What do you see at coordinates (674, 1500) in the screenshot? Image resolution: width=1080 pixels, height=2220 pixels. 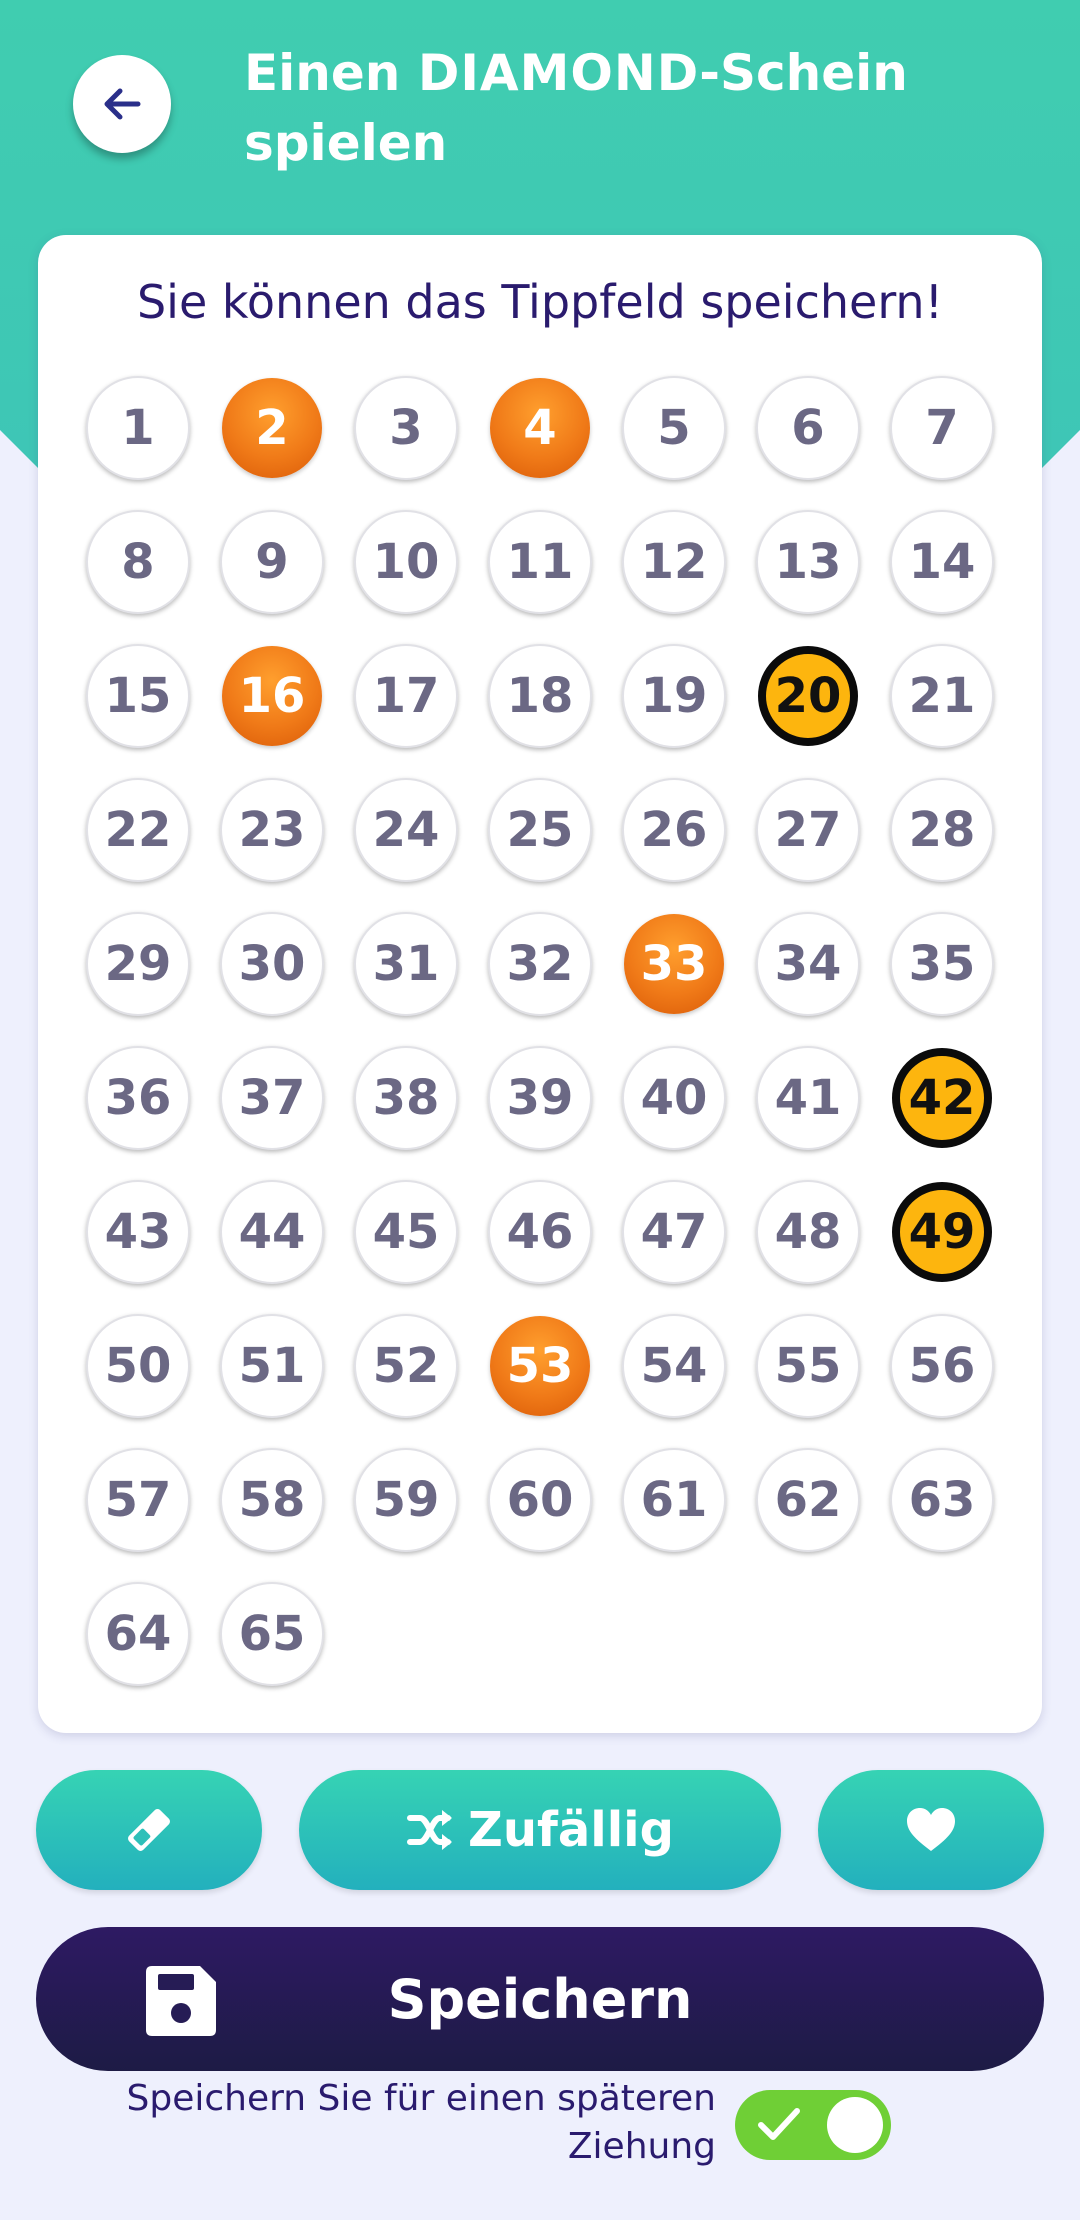 I see `number-ball-61: 61` at bounding box center [674, 1500].